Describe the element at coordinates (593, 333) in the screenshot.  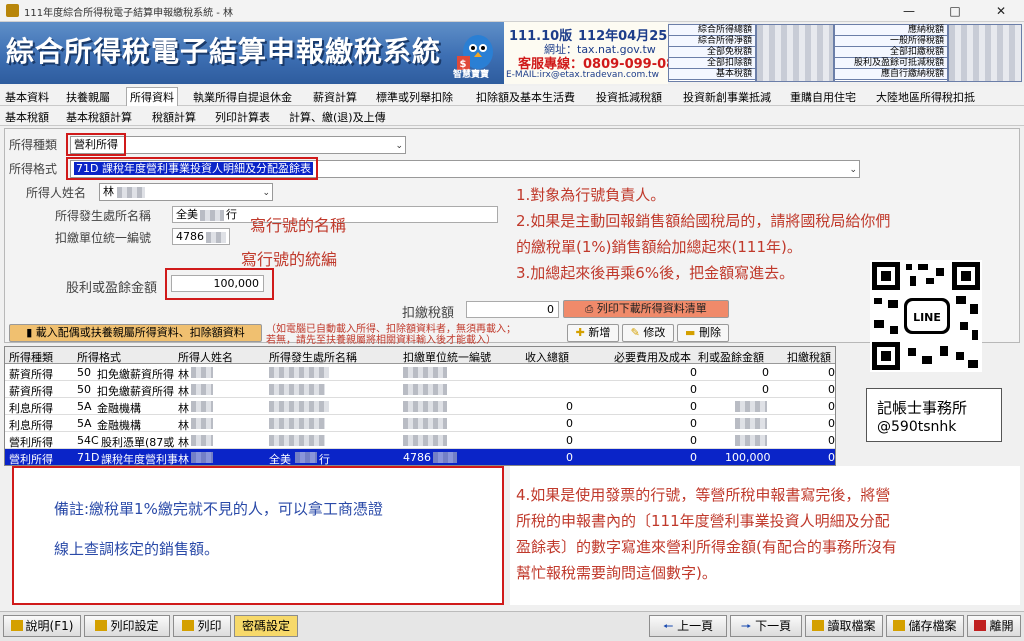
I see `add-button: ✚ 新增` at that location.